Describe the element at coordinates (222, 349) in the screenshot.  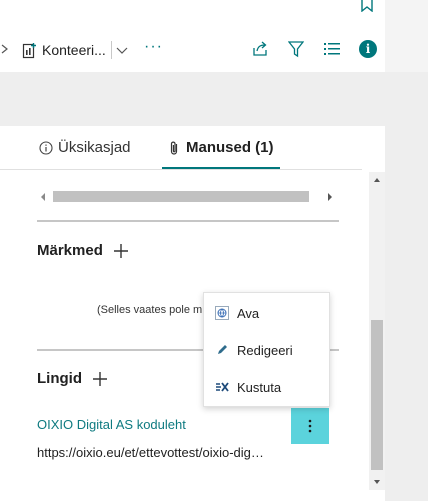
I see `pencil-icon` at that location.